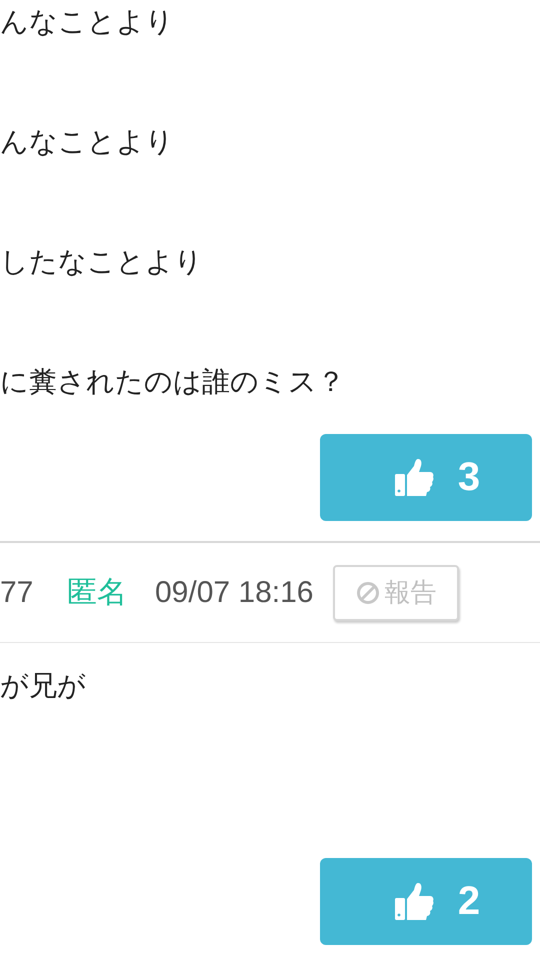 The width and height of the screenshot is (540, 960). What do you see at coordinates (43, 686) in the screenshot?
I see `comment-text: が兄が` at bounding box center [43, 686].